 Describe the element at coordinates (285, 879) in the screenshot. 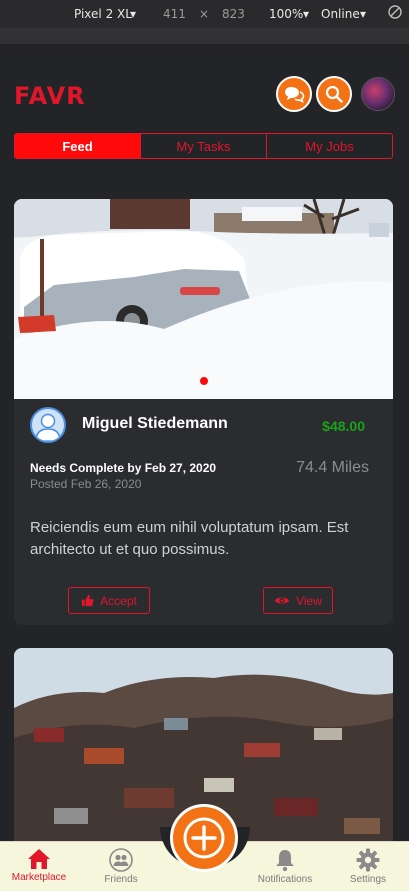

I see `nav-notifications-label: Notifications` at that location.